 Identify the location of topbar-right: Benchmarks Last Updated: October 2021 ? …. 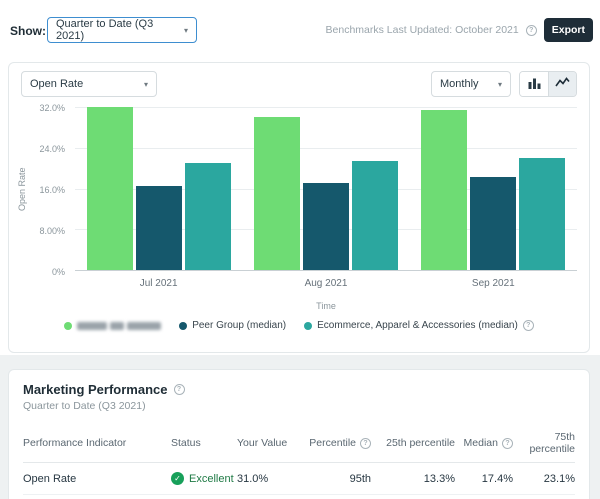
(459, 30).